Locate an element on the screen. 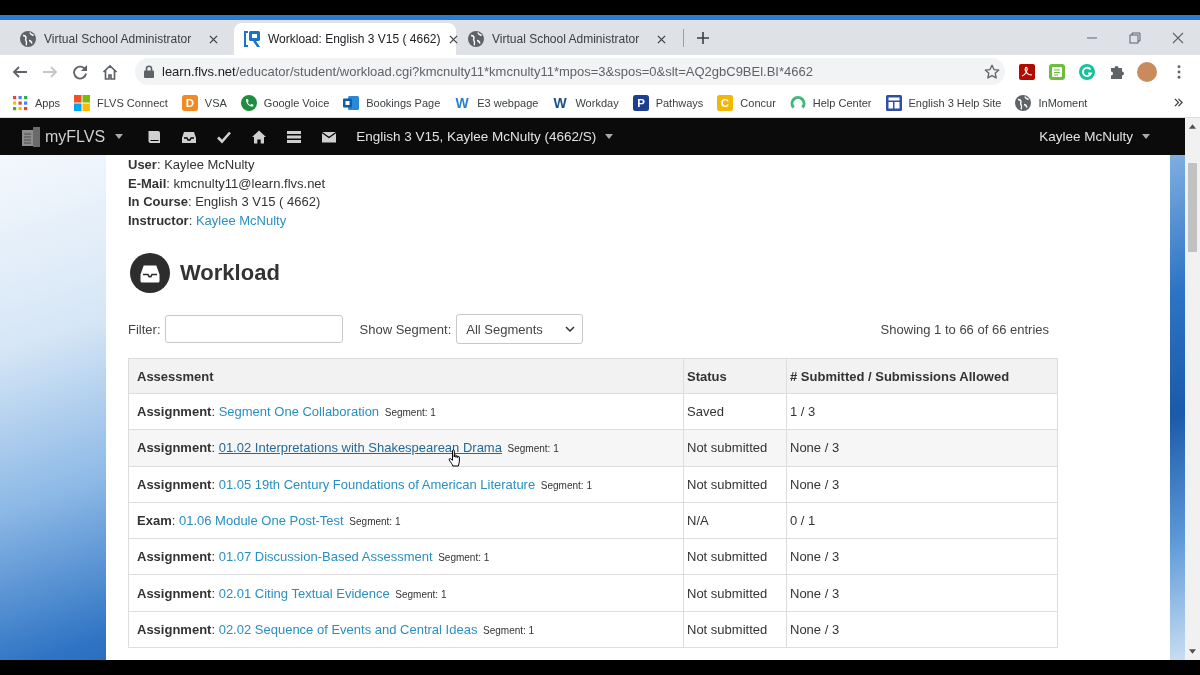  bookmark-link: W Workday is located at coordinates (585, 102).